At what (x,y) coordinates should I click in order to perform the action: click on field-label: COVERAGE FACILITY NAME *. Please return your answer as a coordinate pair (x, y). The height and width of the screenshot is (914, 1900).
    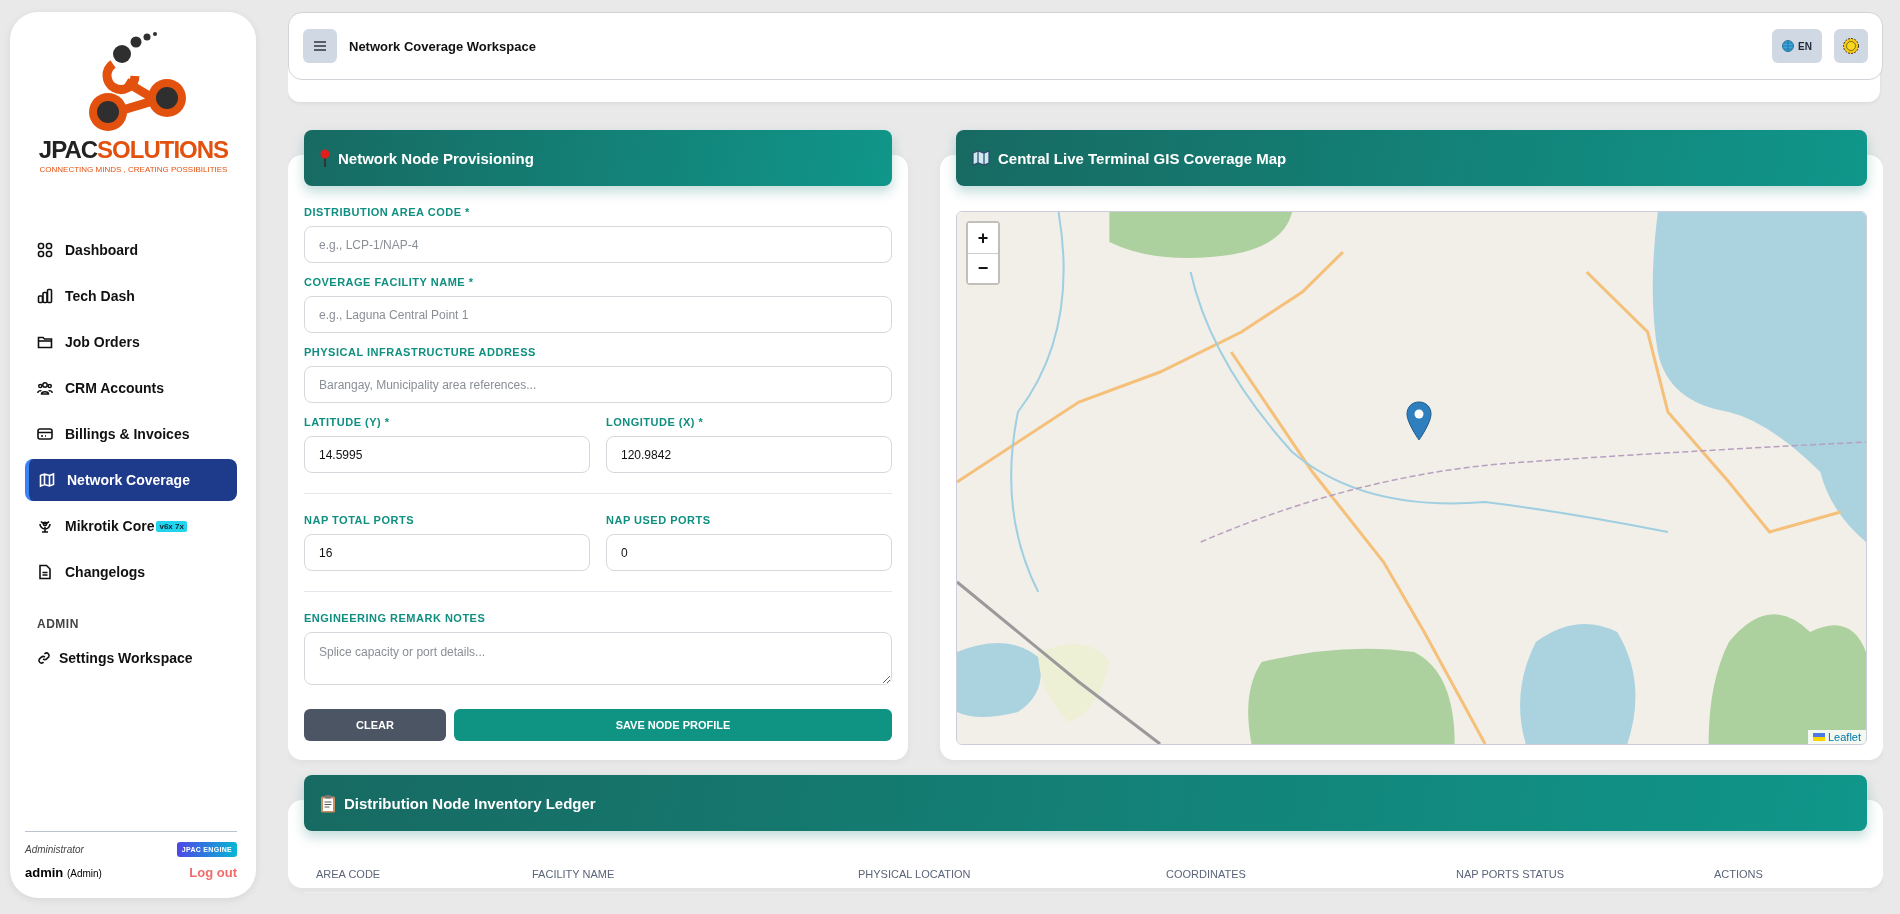
    Looking at the image, I should click on (389, 282).